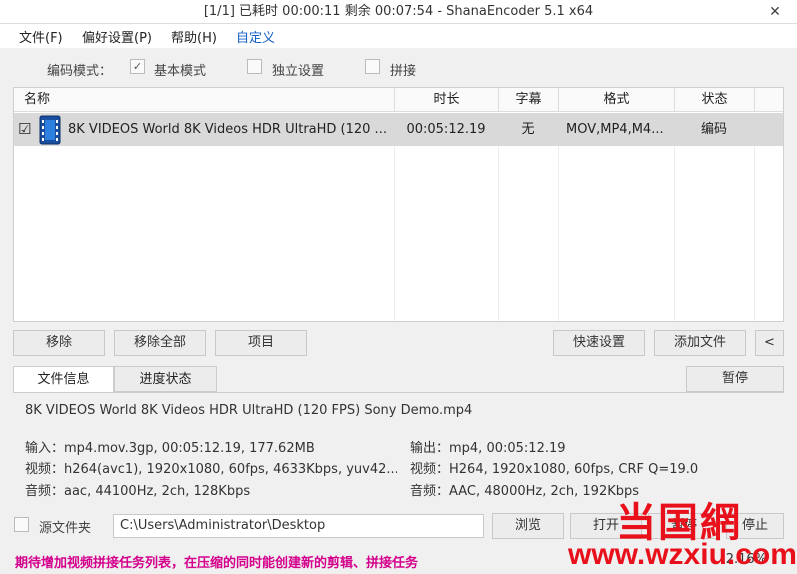 This screenshot has width=797, height=574. What do you see at coordinates (606, 526) in the screenshot?
I see `open-button: 打开` at bounding box center [606, 526].